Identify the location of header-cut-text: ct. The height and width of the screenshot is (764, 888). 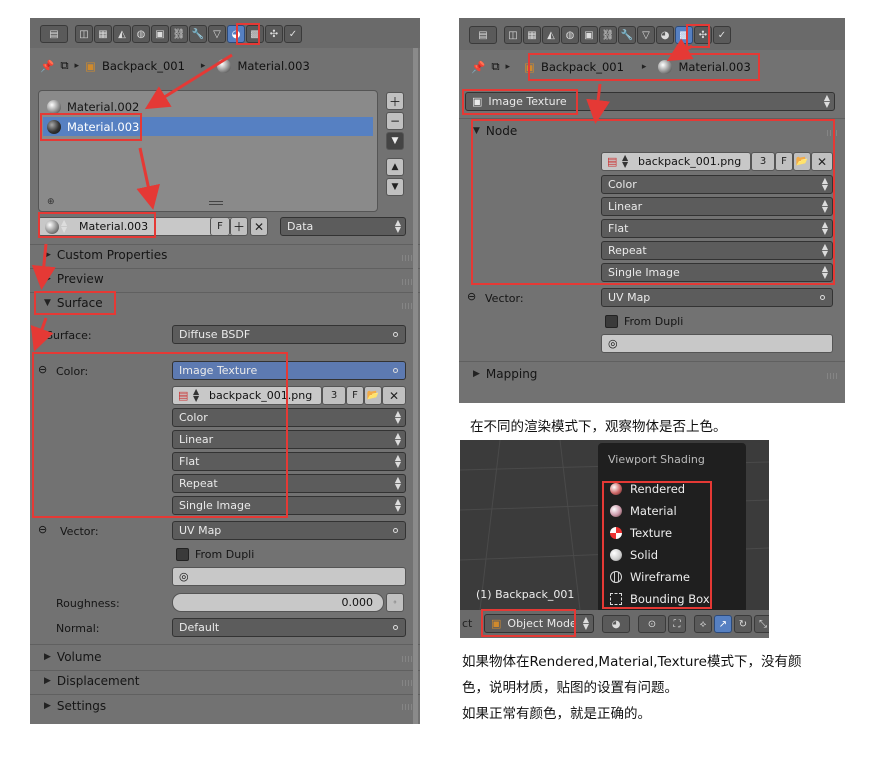
(467, 623).